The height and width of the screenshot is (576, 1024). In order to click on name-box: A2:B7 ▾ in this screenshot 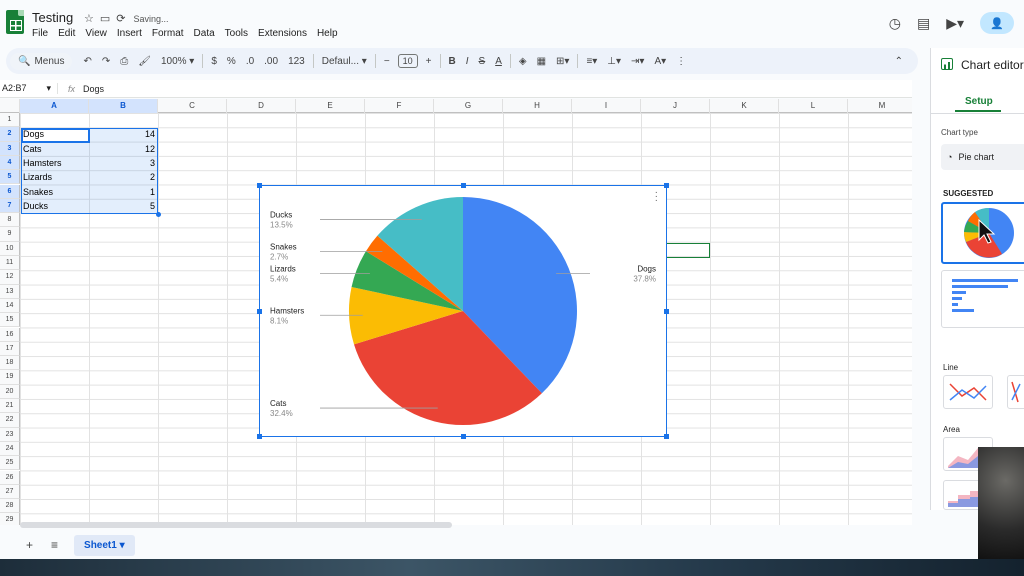, I will do `click(29, 88)`.